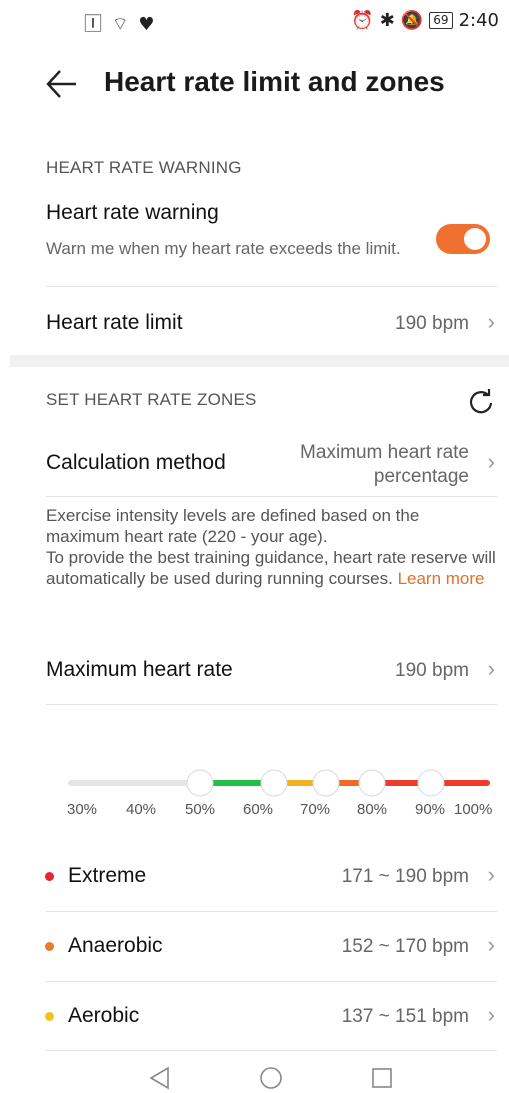 The height and width of the screenshot is (1093, 509). I want to click on anaerobic-dot-icon, so click(49, 946).